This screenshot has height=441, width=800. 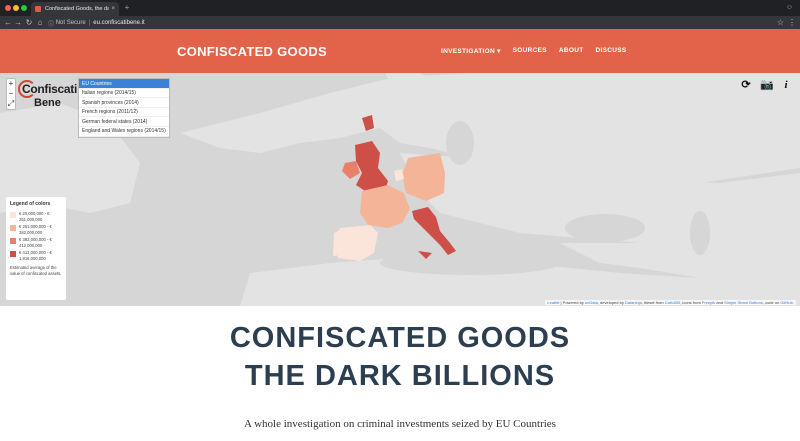 I want to click on info-icon: i, so click(x=786, y=85).